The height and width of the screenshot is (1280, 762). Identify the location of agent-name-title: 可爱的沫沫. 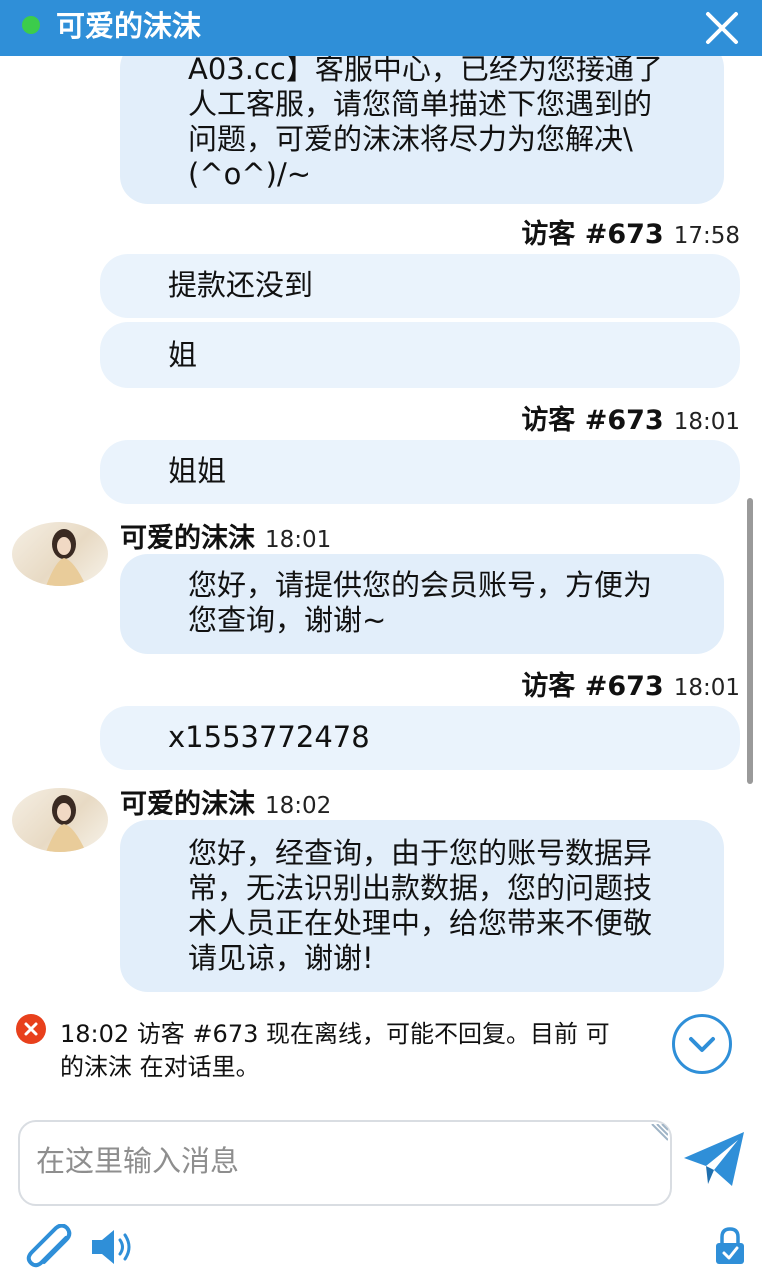
(129, 26).